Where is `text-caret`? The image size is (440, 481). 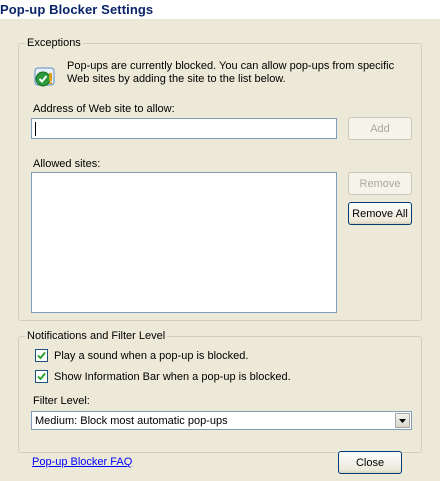 text-caret is located at coordinates (35, 129).